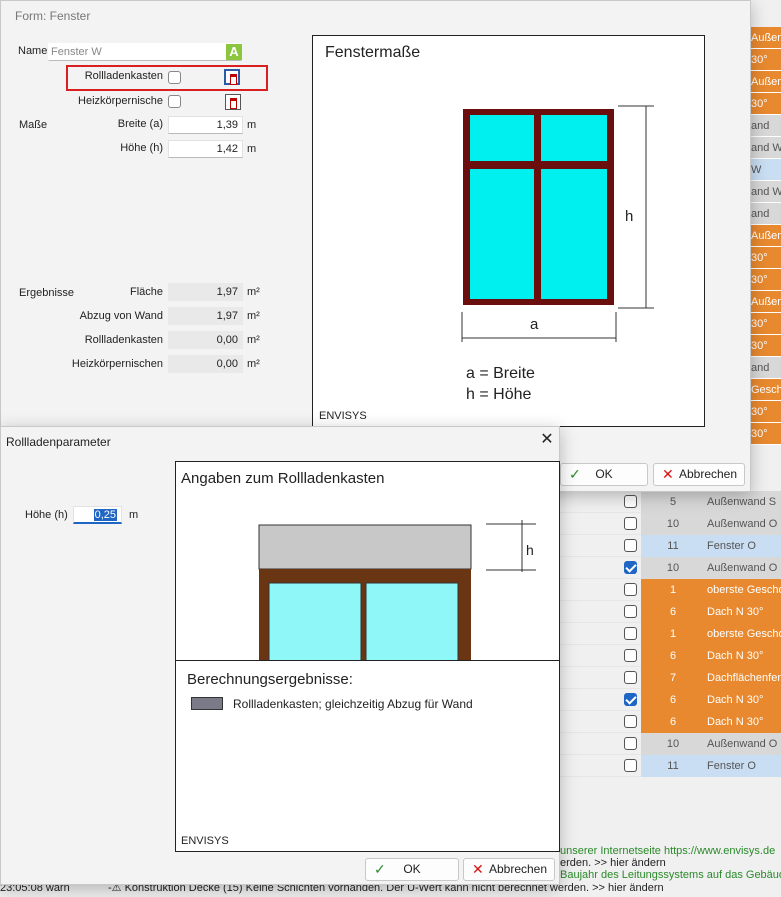 The height and width of the screenshot is (897, 781). Describe the element at coordinates (253, 316) in the screenshot. I see `abzug-unit: m²` at that location.